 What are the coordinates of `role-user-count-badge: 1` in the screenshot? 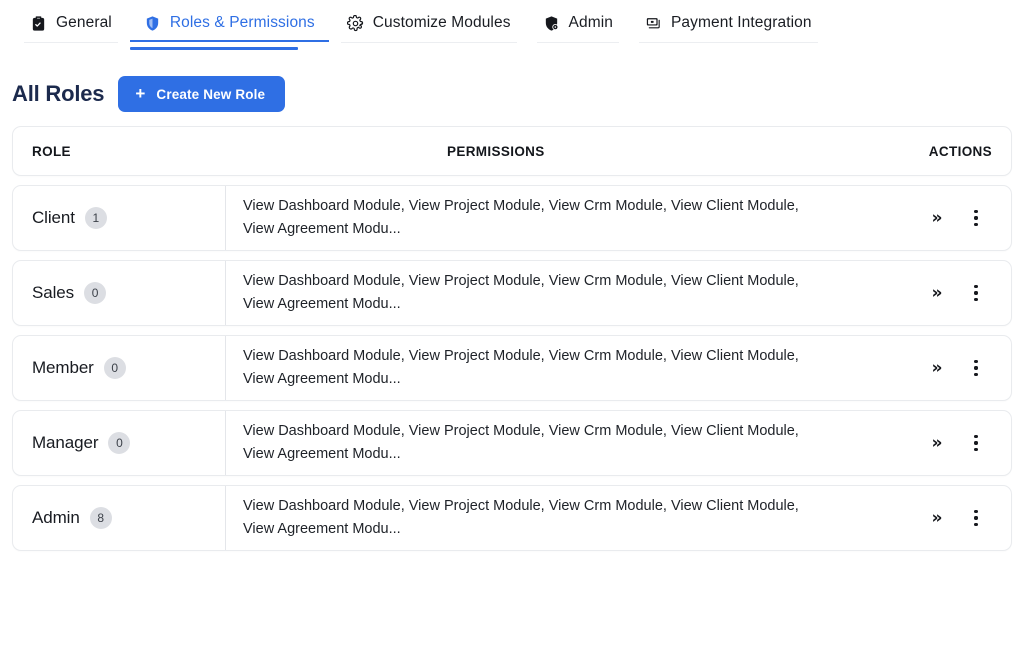 It's located at (95, 218).